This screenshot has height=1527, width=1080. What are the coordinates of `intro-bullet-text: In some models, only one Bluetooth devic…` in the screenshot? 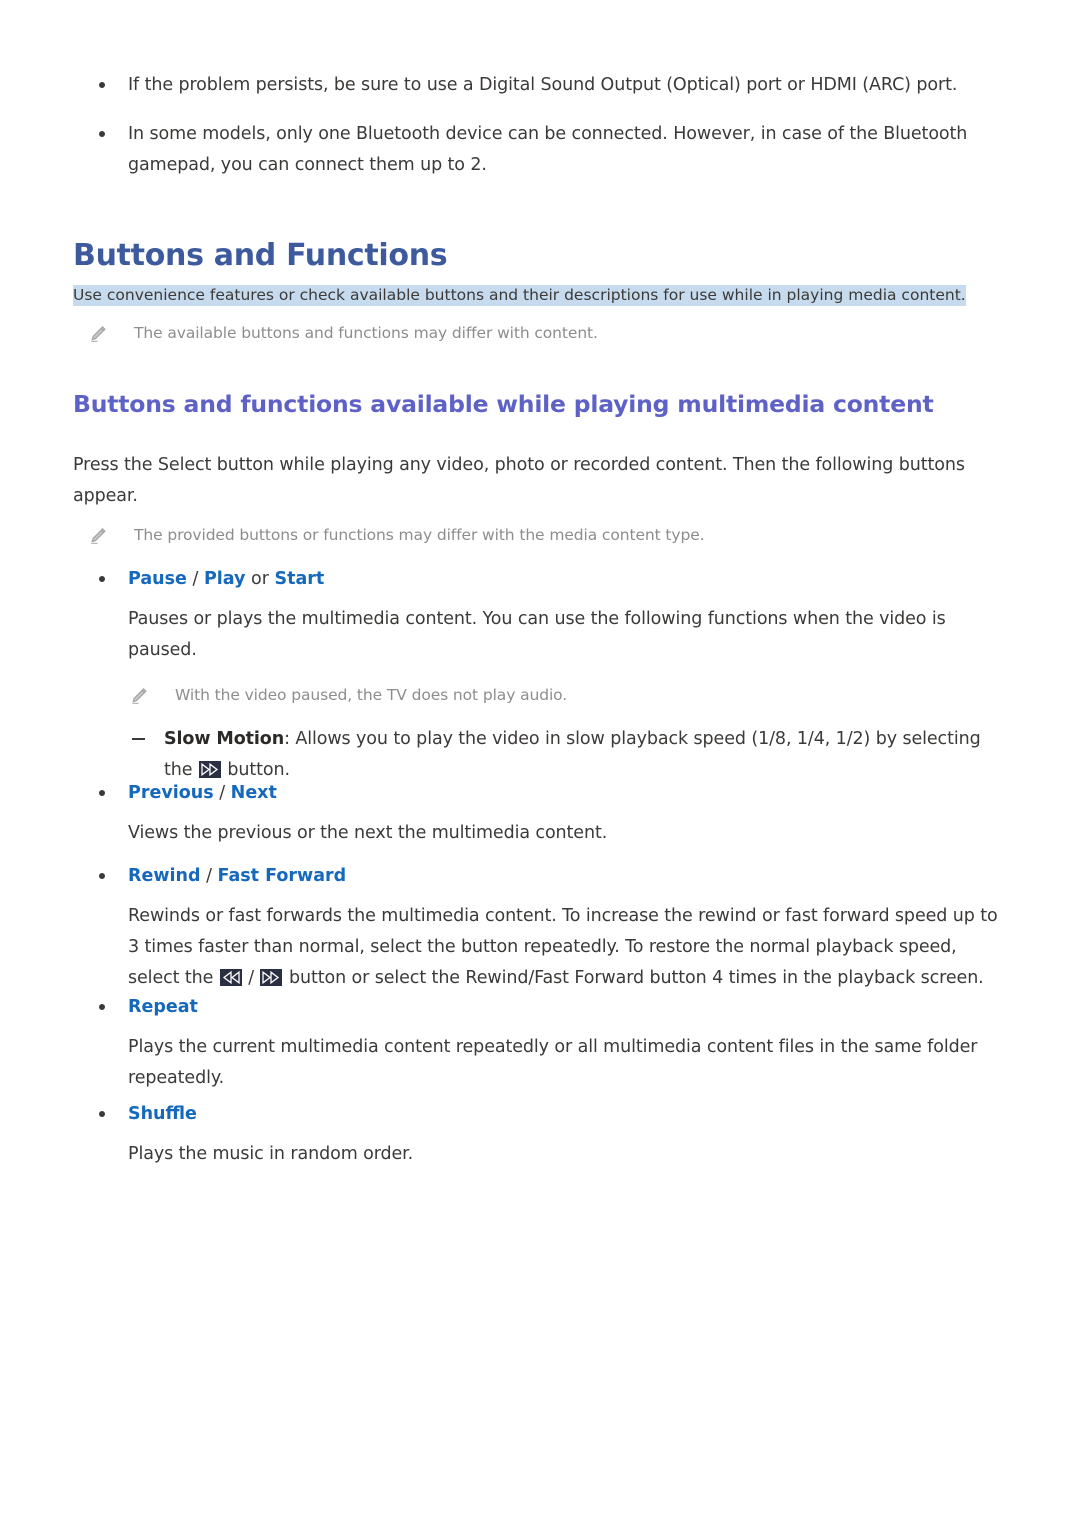 It's located at (548, 149).